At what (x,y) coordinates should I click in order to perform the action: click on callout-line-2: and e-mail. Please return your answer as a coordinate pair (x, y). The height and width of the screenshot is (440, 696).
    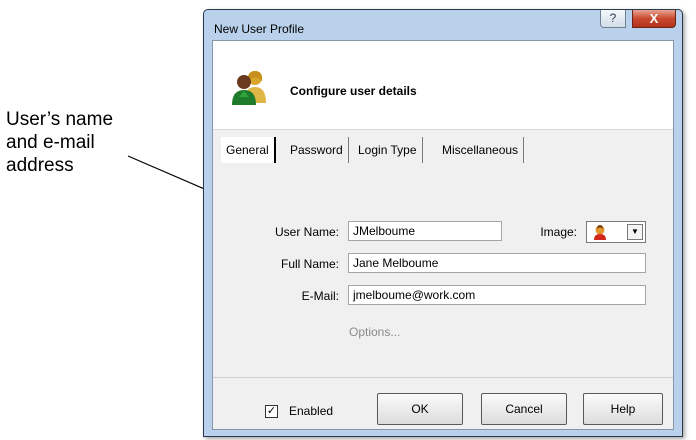
    Looking at the image, I should click on (50, 142).